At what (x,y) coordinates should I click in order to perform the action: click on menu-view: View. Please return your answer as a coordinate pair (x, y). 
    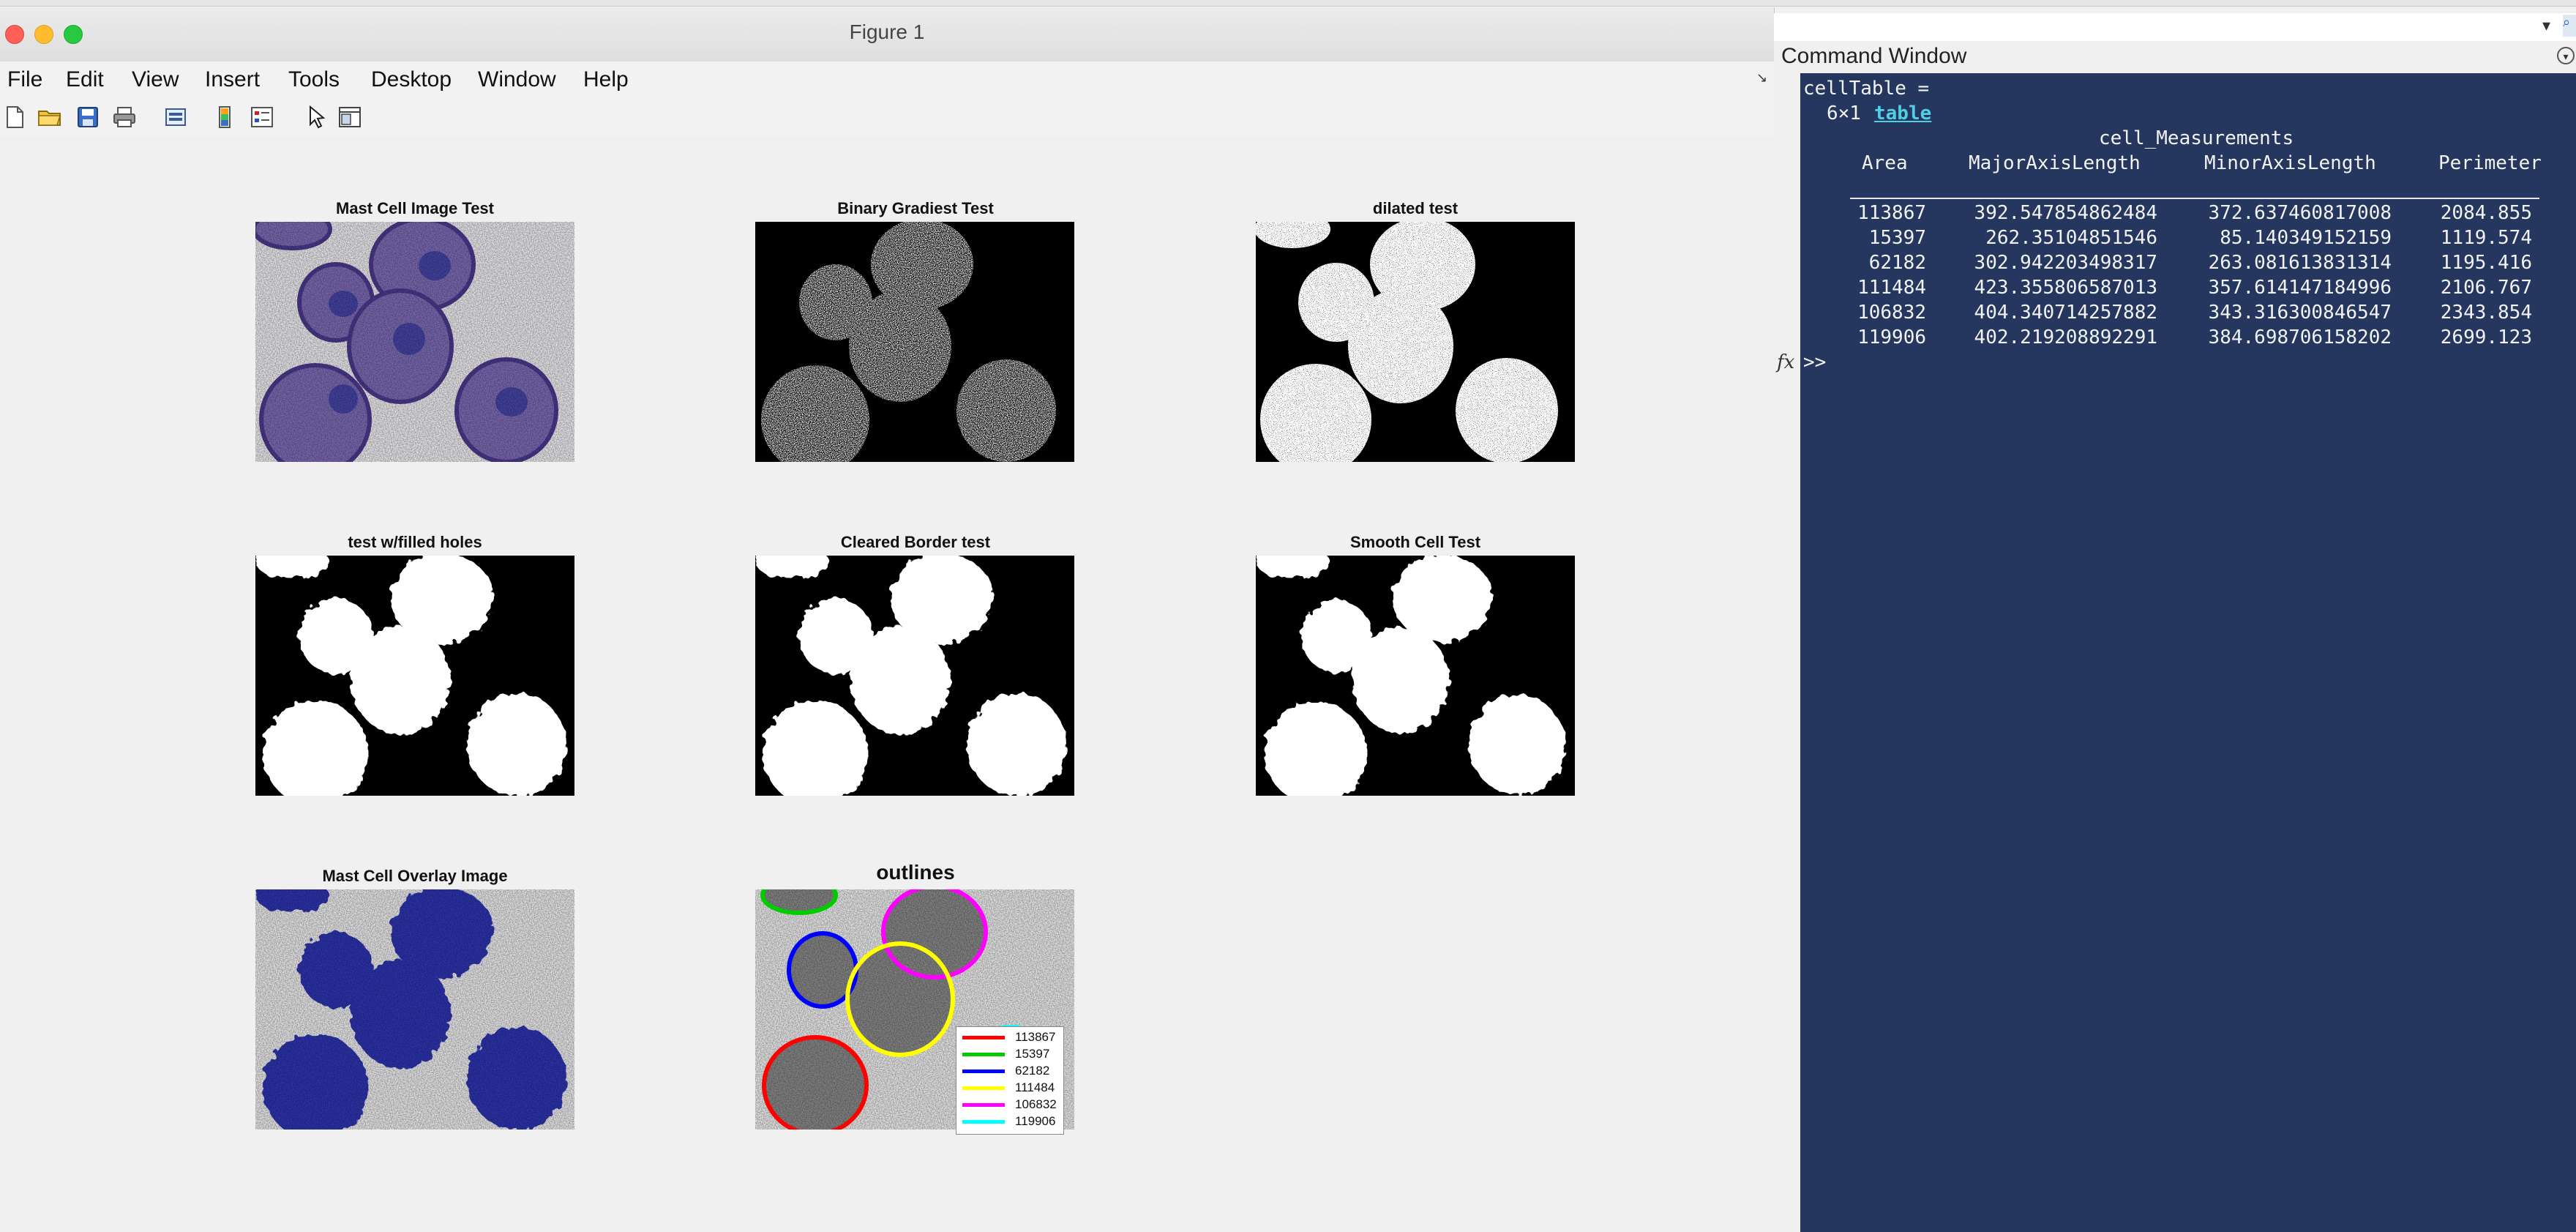
    Looking at the image, I should click on (155, 79).